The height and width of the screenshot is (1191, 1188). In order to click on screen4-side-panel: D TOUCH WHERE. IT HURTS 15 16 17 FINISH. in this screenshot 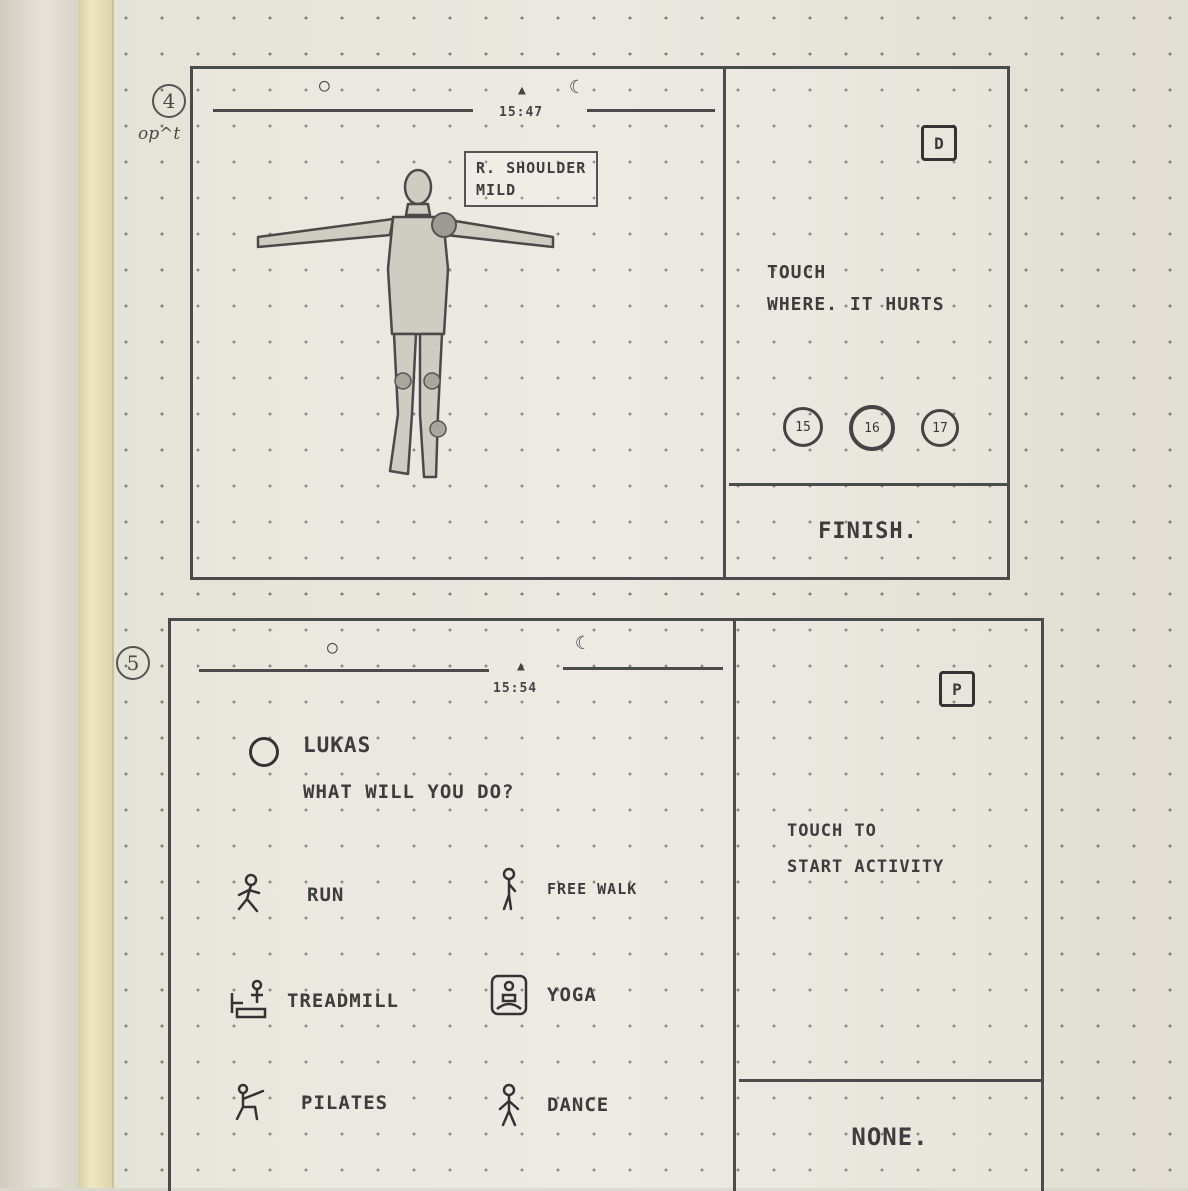, I will do `click(868, 323)`.